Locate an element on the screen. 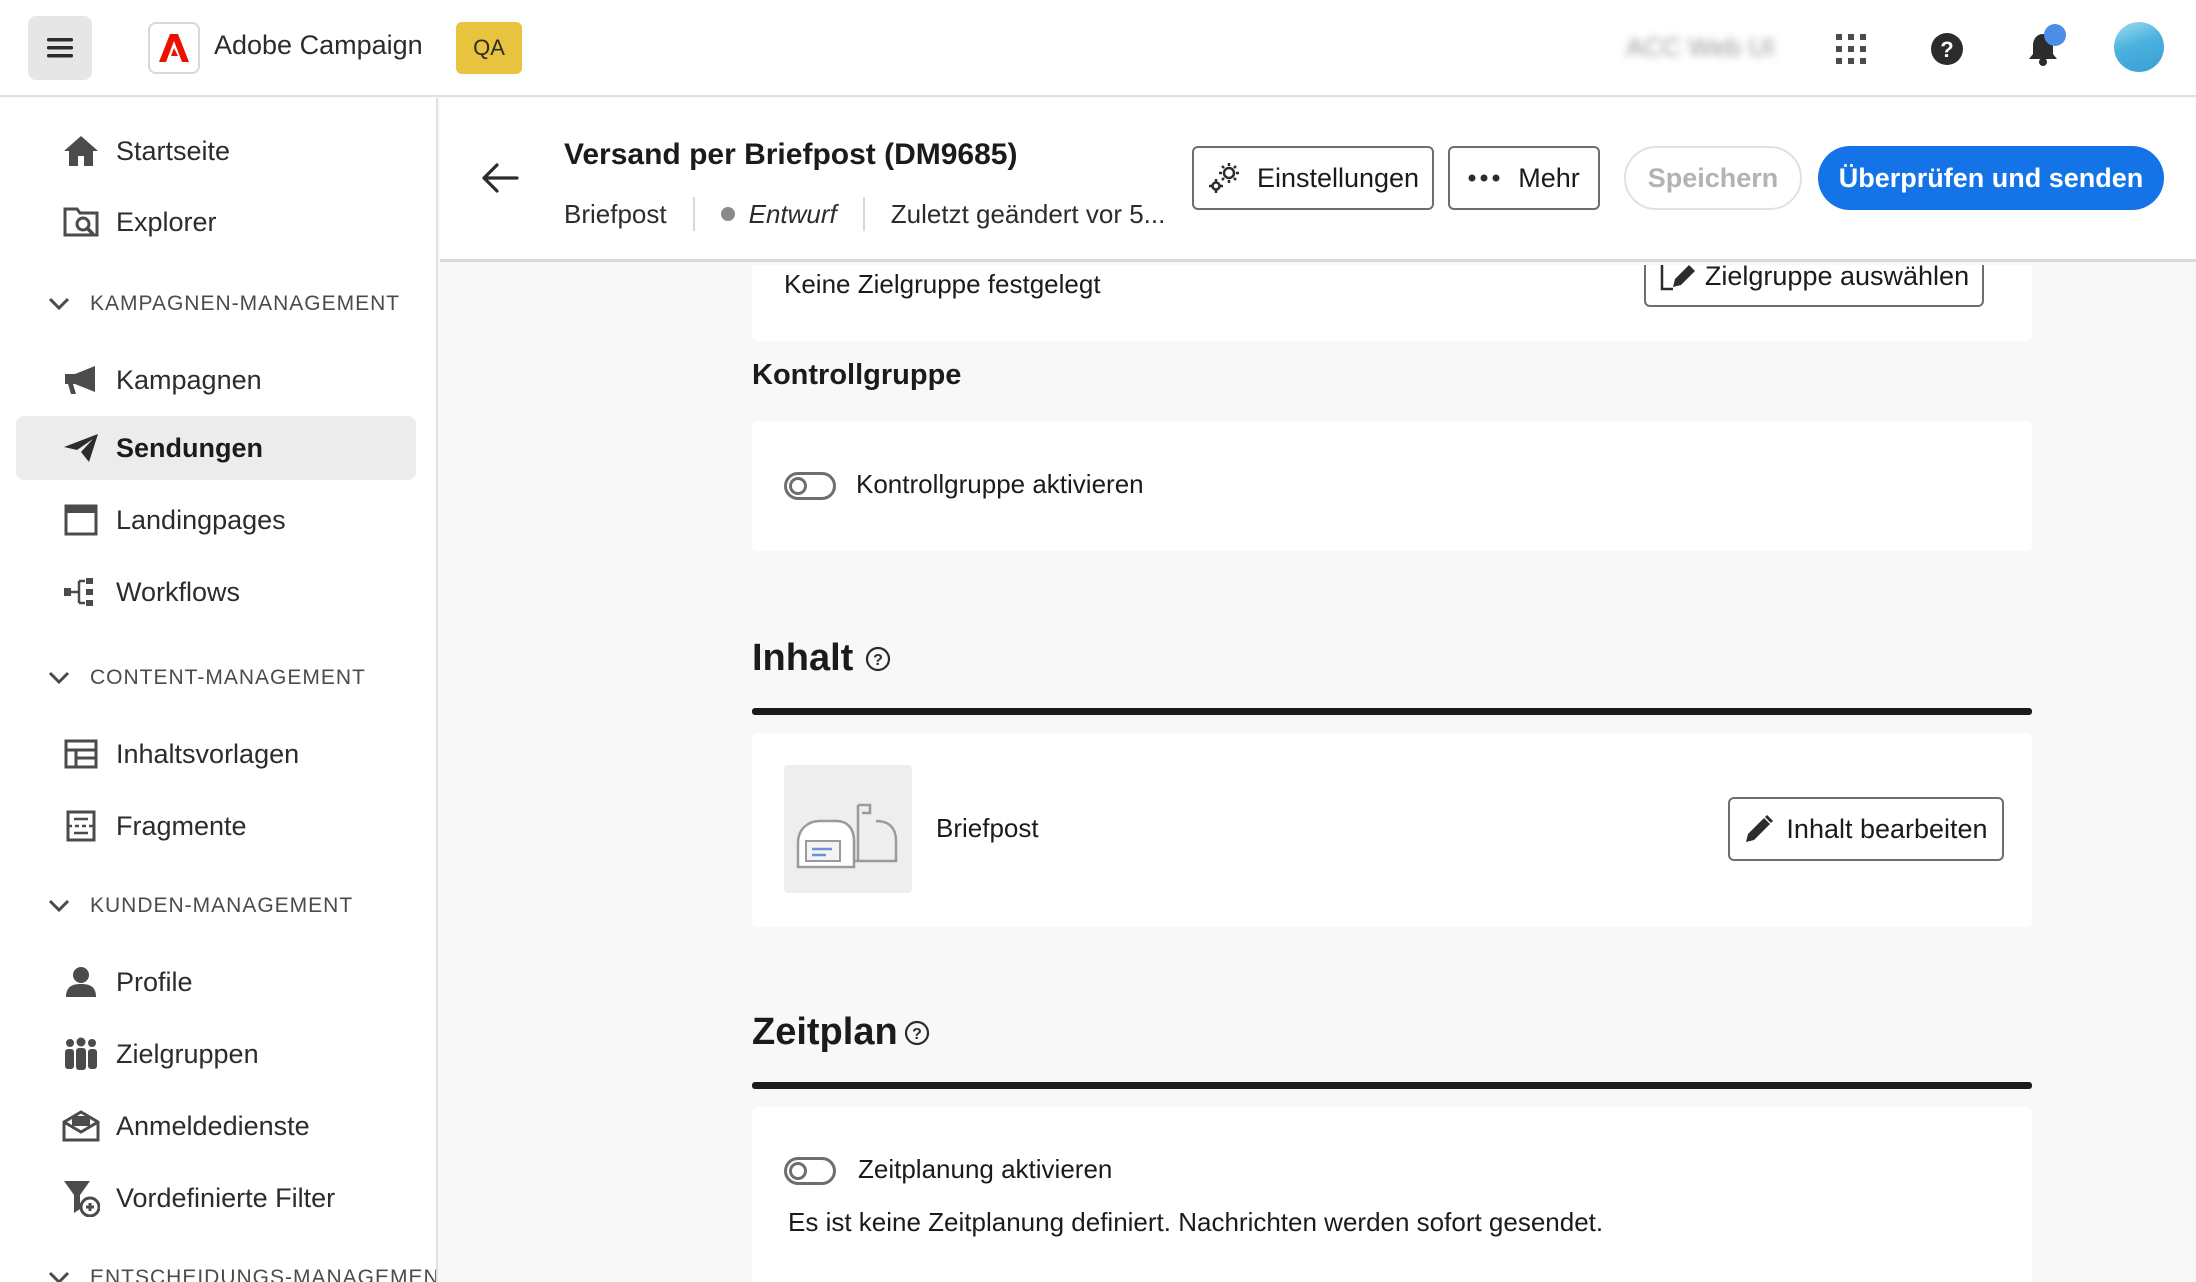  sidebar-item-inhaltsvorlagen: Inhaltsvorlagen is located at coordinates (216, 754).